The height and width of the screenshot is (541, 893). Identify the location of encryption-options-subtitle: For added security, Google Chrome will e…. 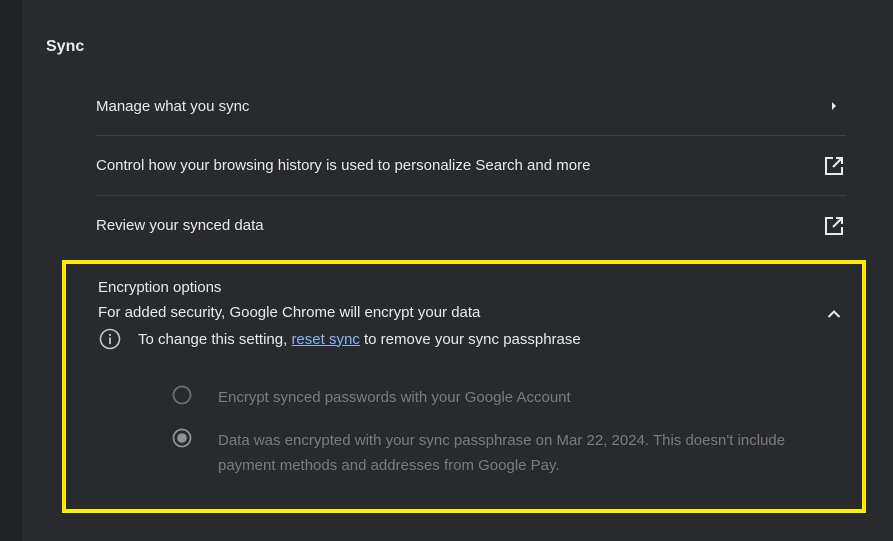
(289, 312).